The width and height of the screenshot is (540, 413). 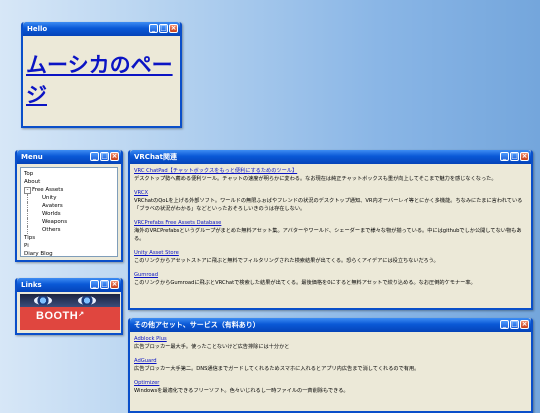 I want to click on menu-item-weapons: Weapons, so click(x=70, y=222).